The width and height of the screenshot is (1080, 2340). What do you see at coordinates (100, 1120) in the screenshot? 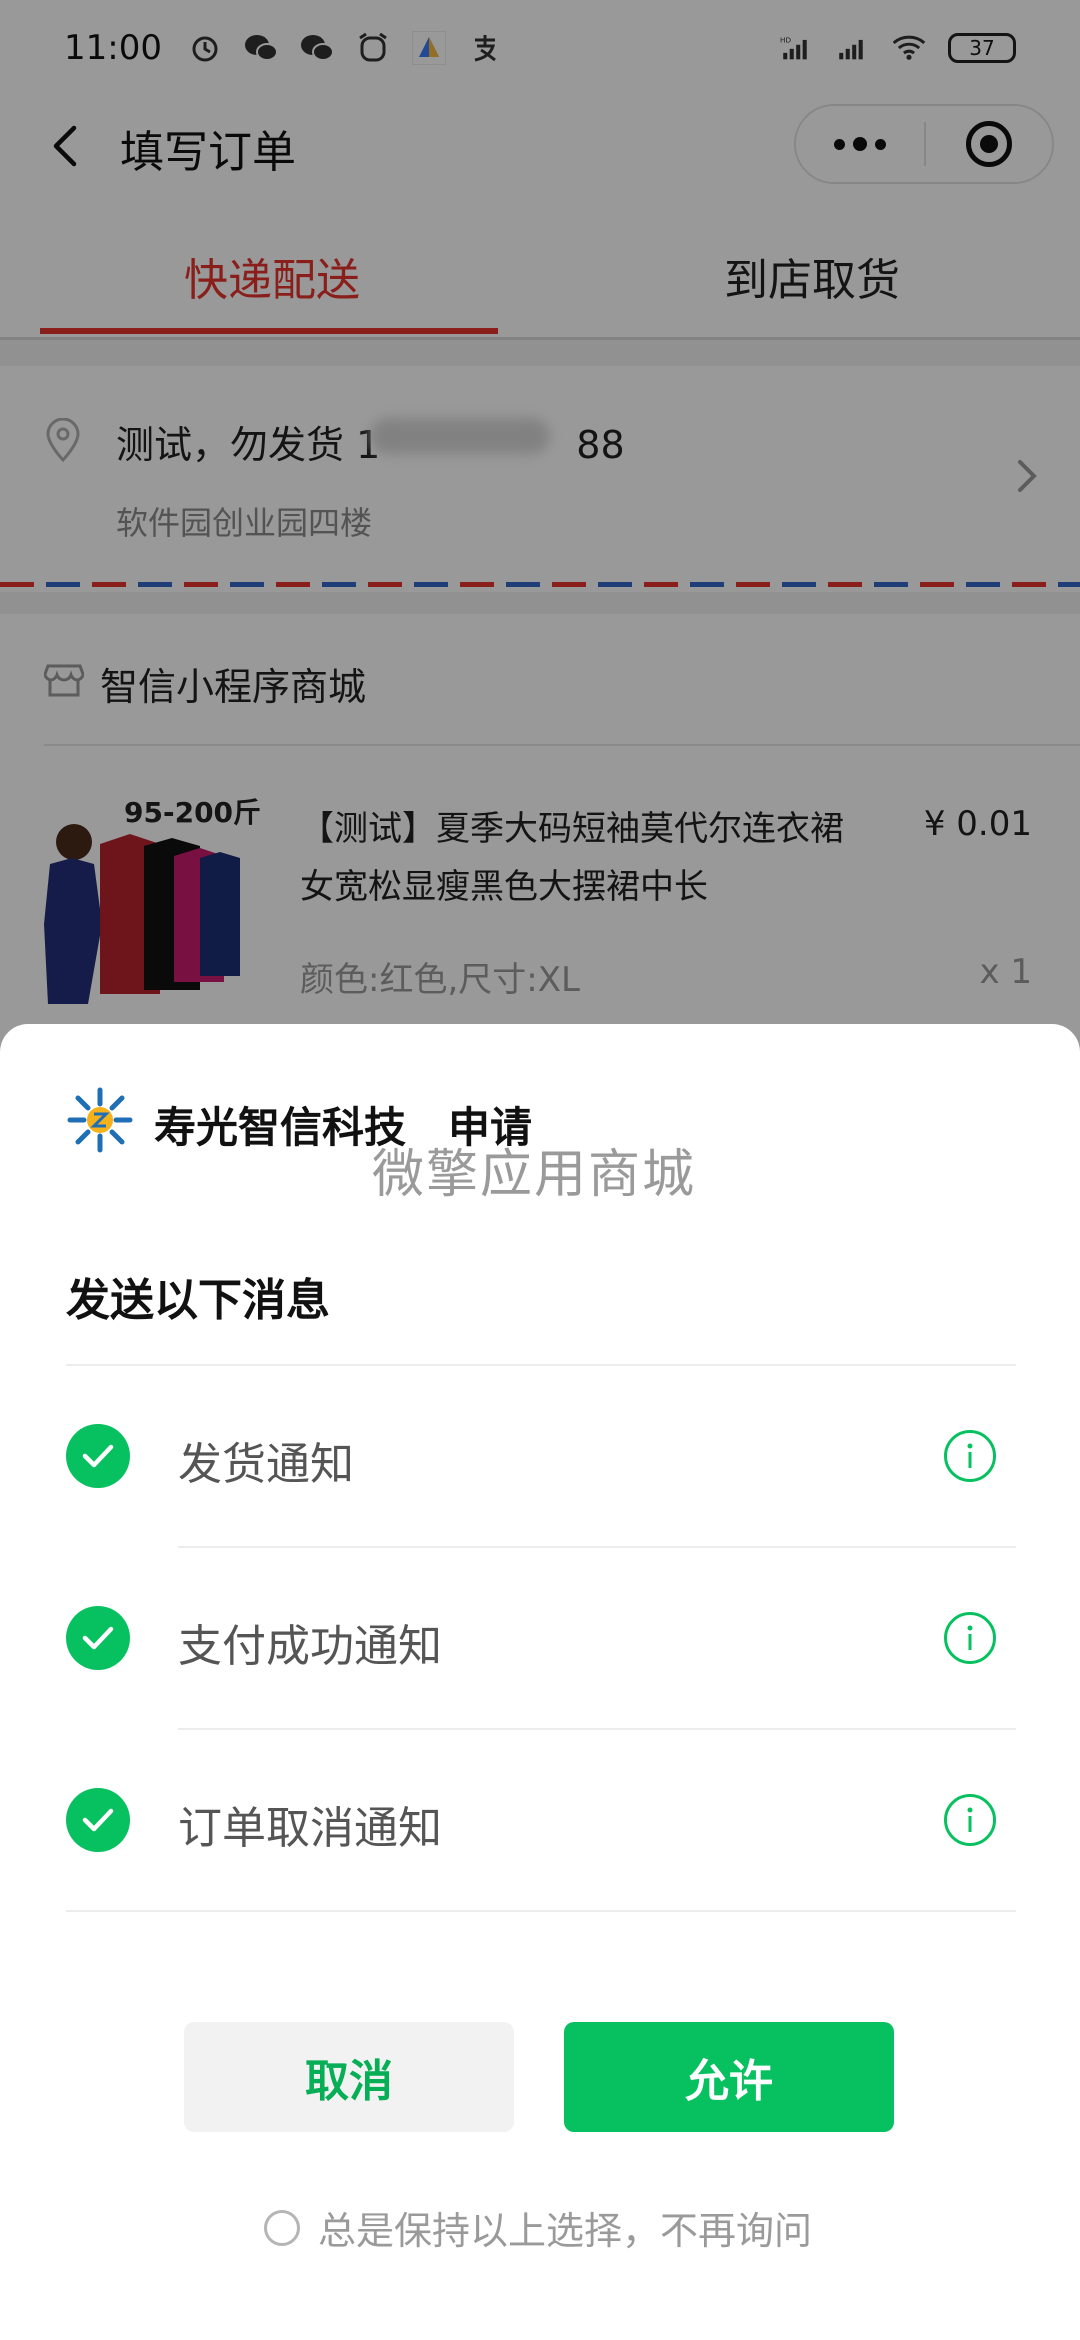
I see `app-logo` at bounding box center [100, 1120].